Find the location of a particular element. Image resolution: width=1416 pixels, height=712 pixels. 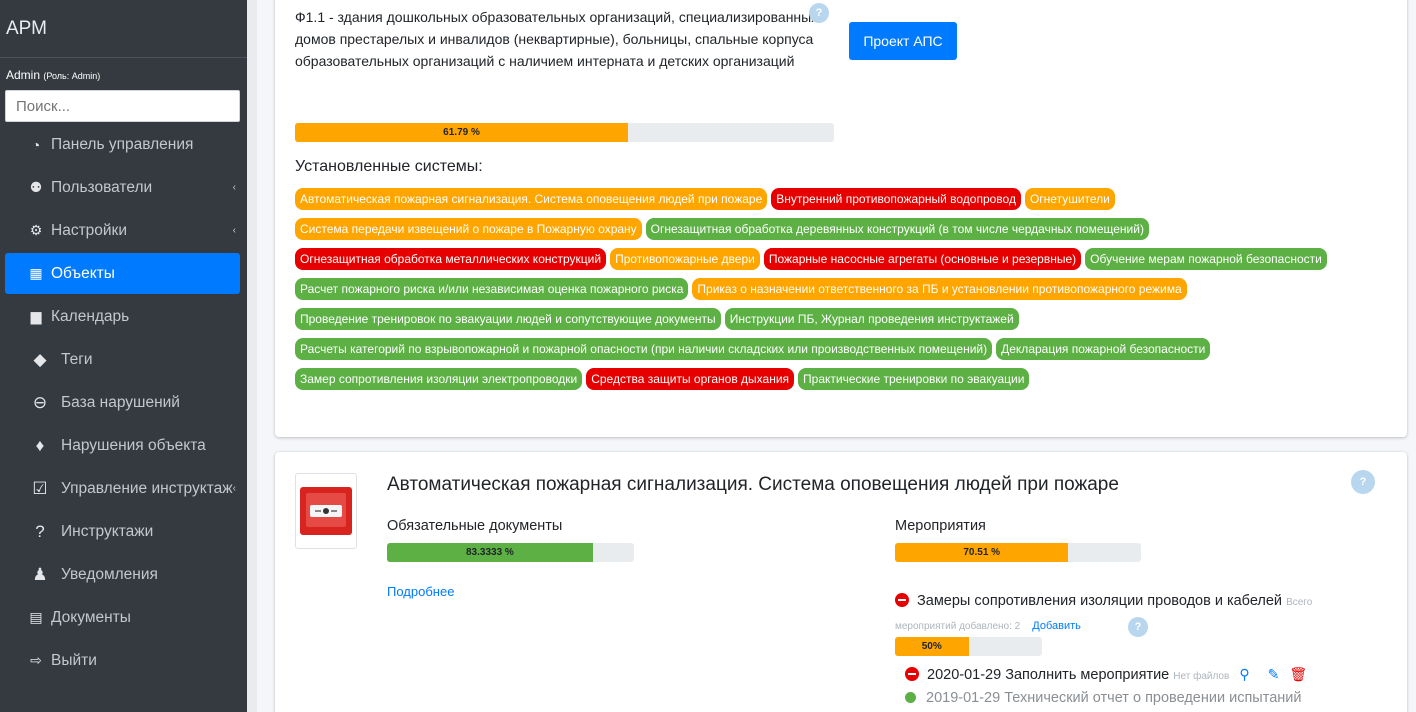

system-badge: Средства защиты органов дыхания is located at coordinates (690, 379).